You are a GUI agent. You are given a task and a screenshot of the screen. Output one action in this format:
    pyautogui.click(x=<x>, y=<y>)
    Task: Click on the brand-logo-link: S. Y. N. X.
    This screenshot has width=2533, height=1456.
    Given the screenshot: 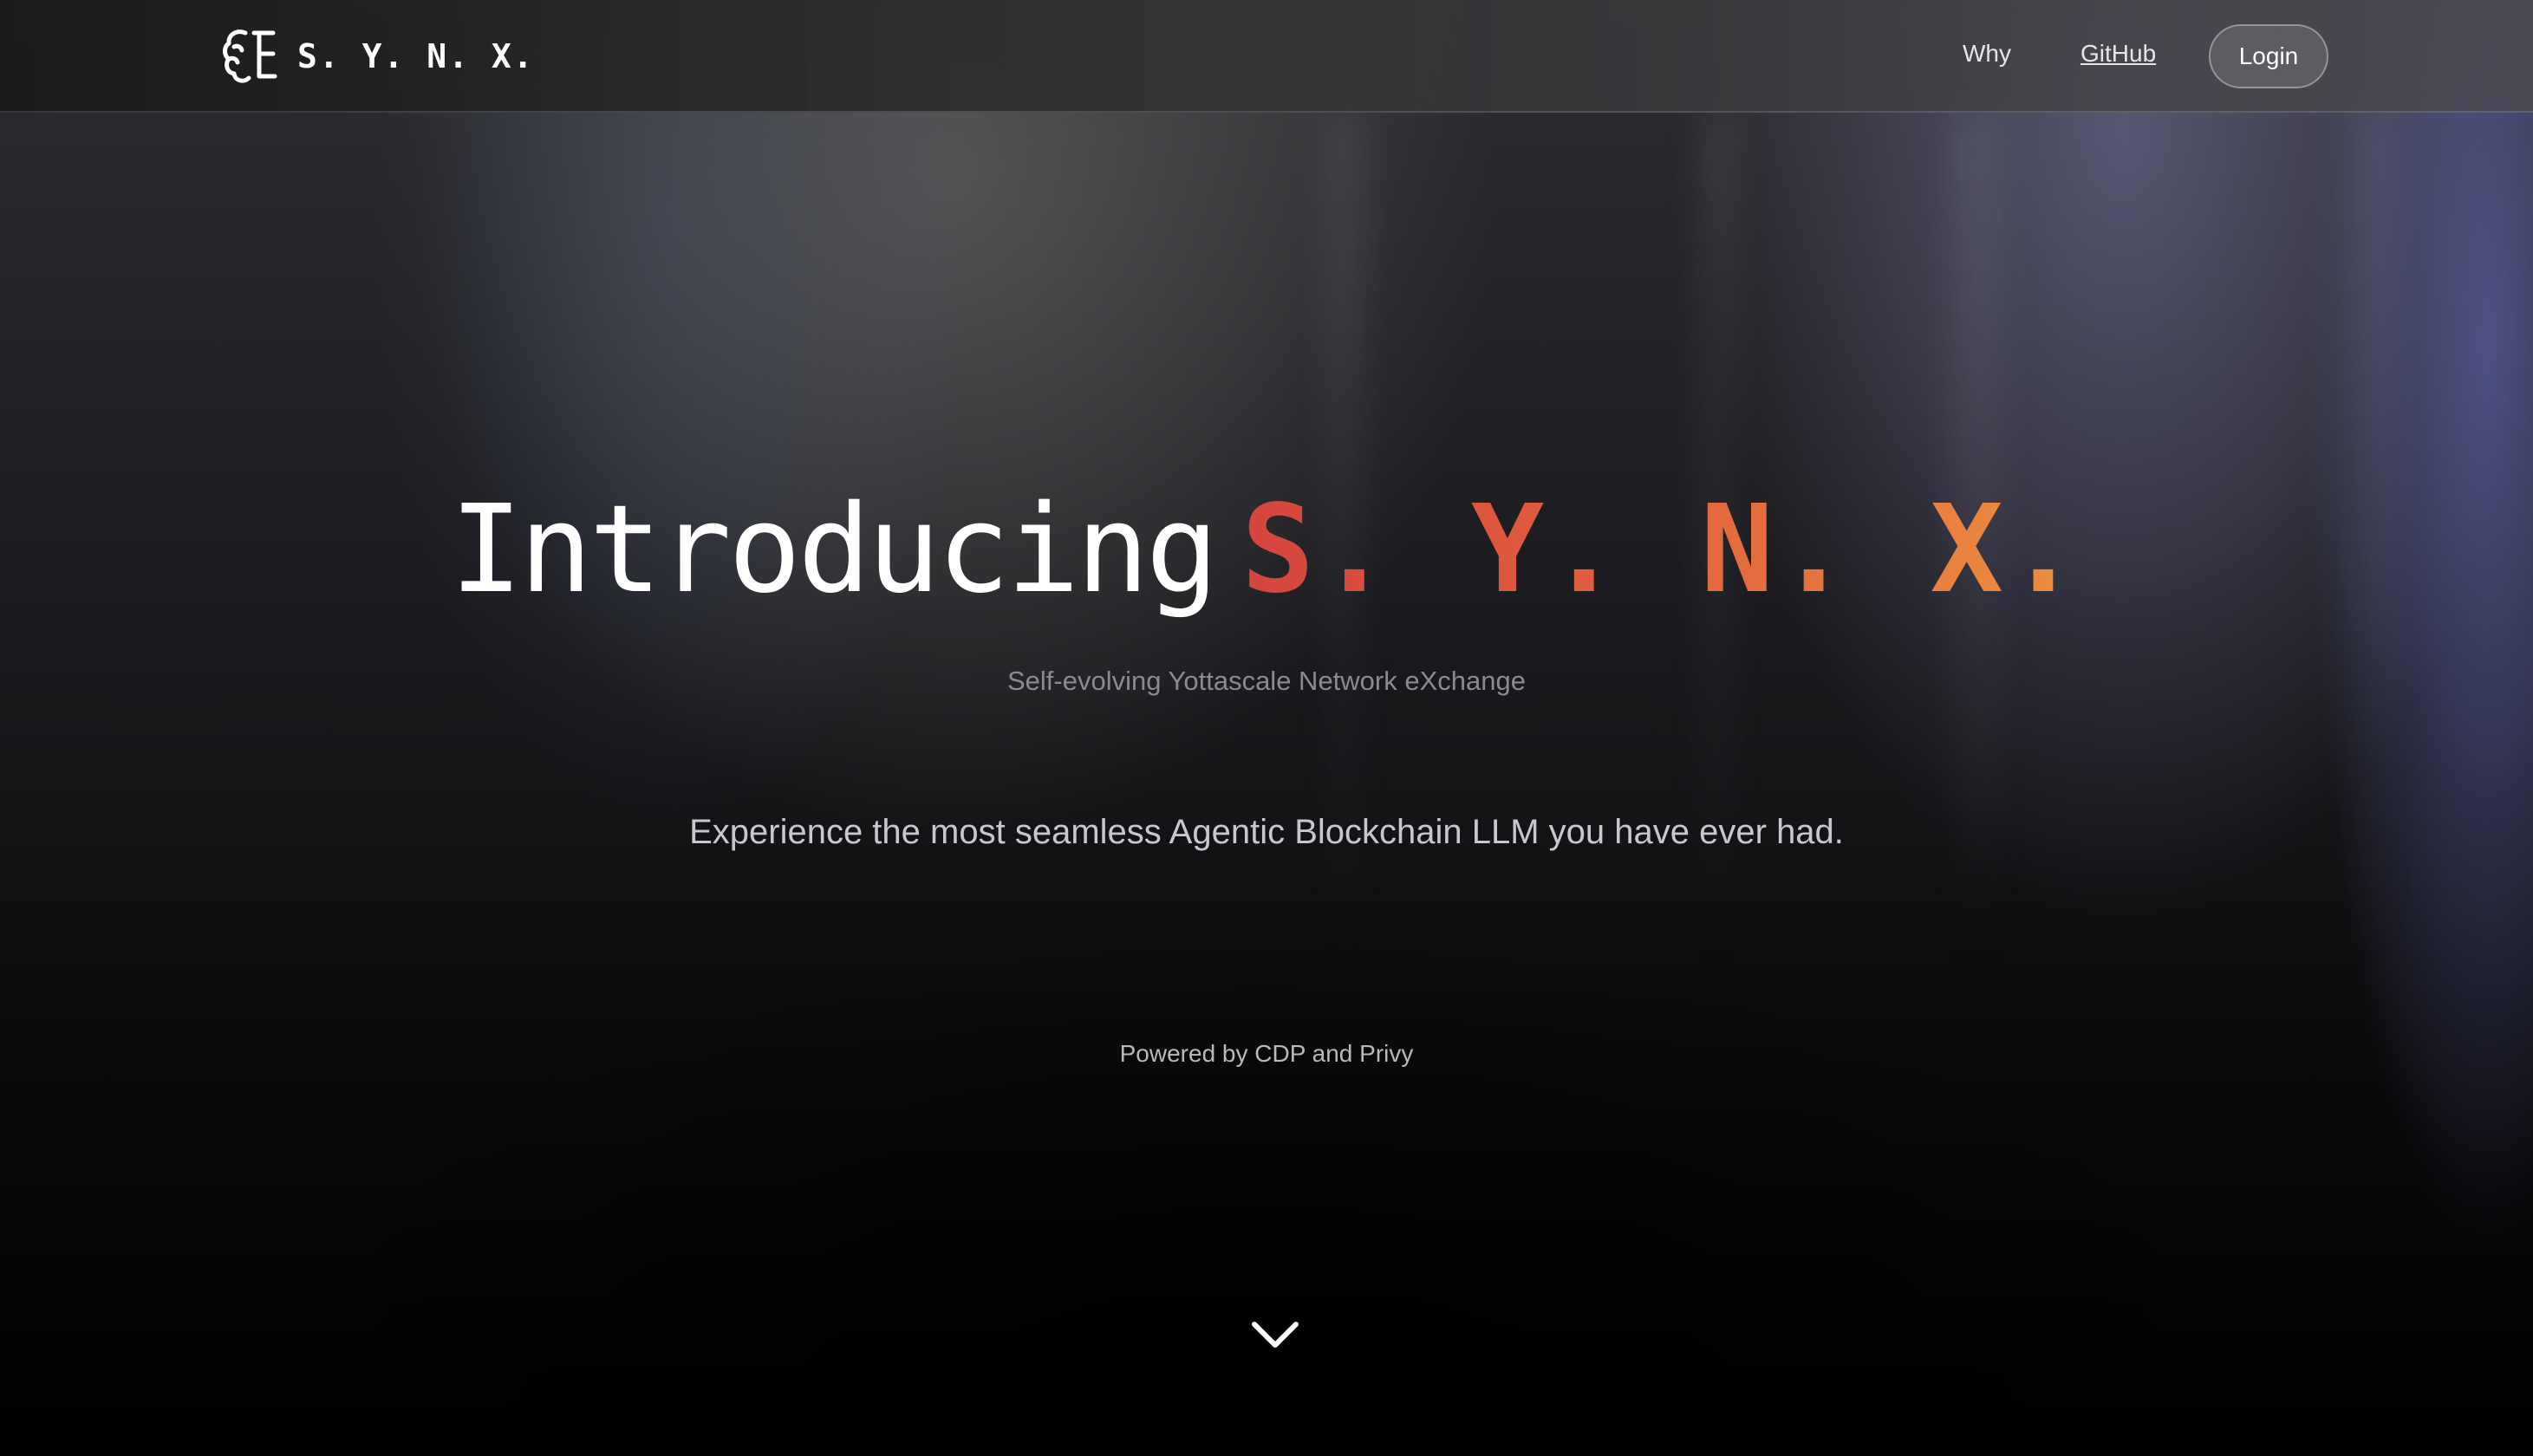 What is the action you would take?
    pyautogui.click(x=378, y=56)
    